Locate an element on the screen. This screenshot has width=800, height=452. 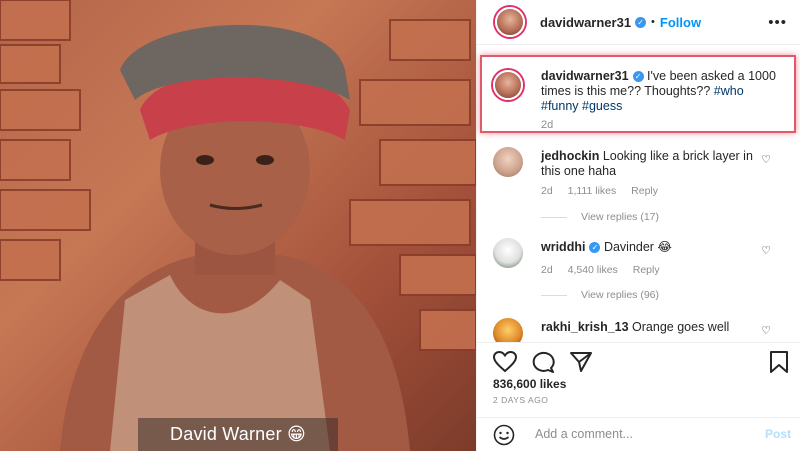
caption-author-avatar is located at coordinates (508, 85).